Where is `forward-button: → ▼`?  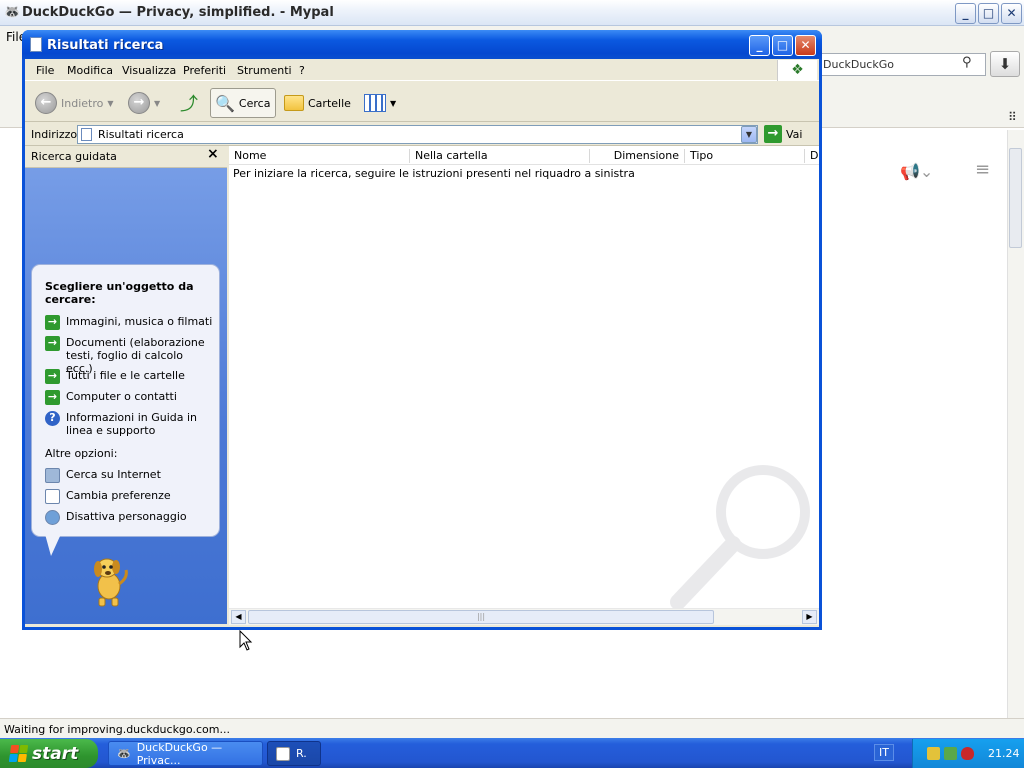 forward-button: → ▼ is located at coordinates (144, 103).